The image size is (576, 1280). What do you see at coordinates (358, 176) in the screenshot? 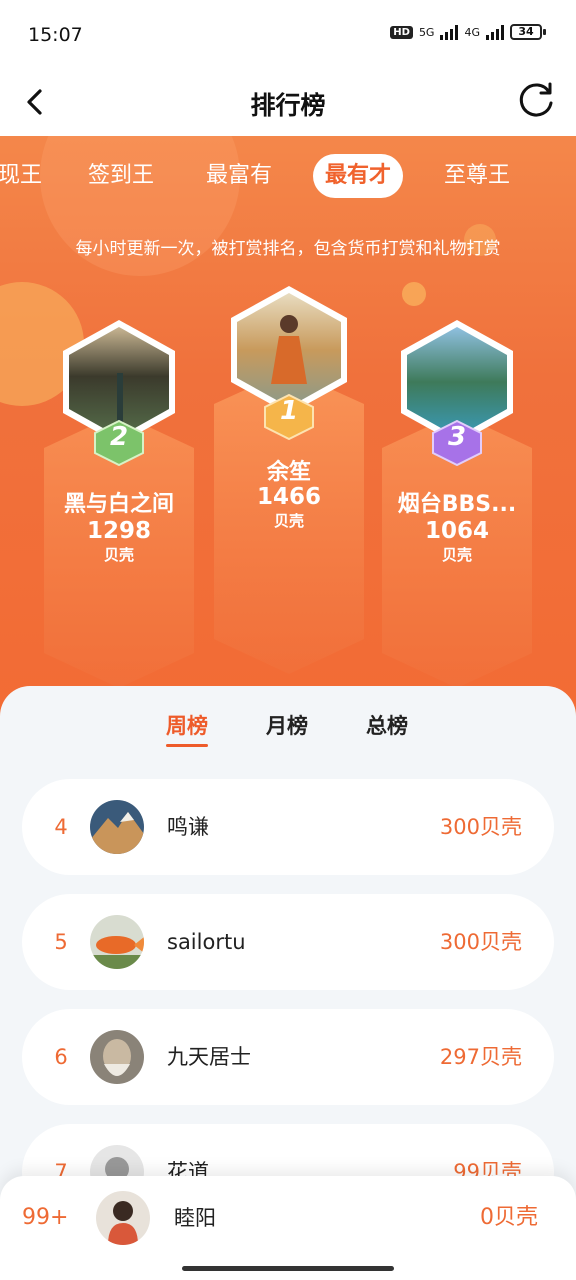
I see `tab-category-active: 最有才` at bounding box center [358, 176].